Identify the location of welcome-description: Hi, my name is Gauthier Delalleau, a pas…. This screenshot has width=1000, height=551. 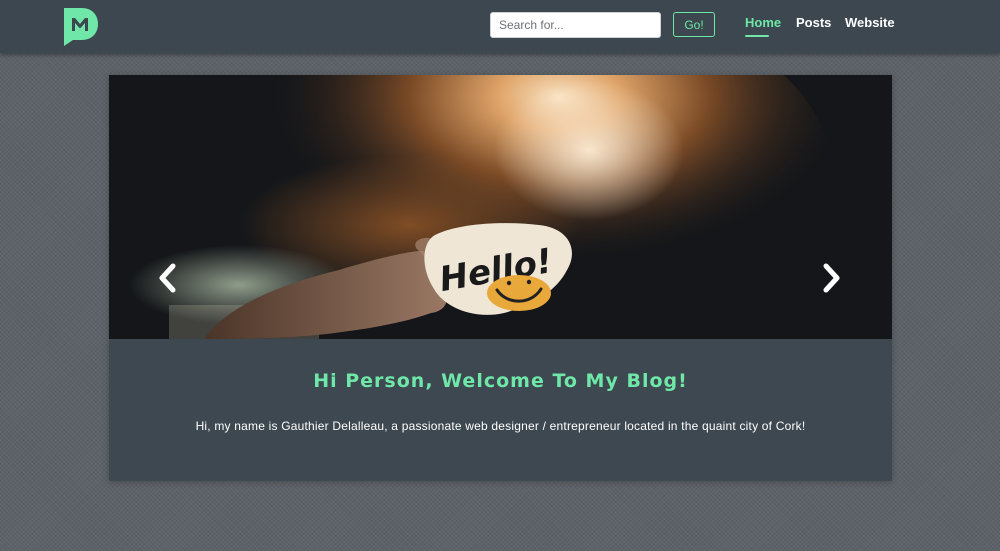
(500, 426).